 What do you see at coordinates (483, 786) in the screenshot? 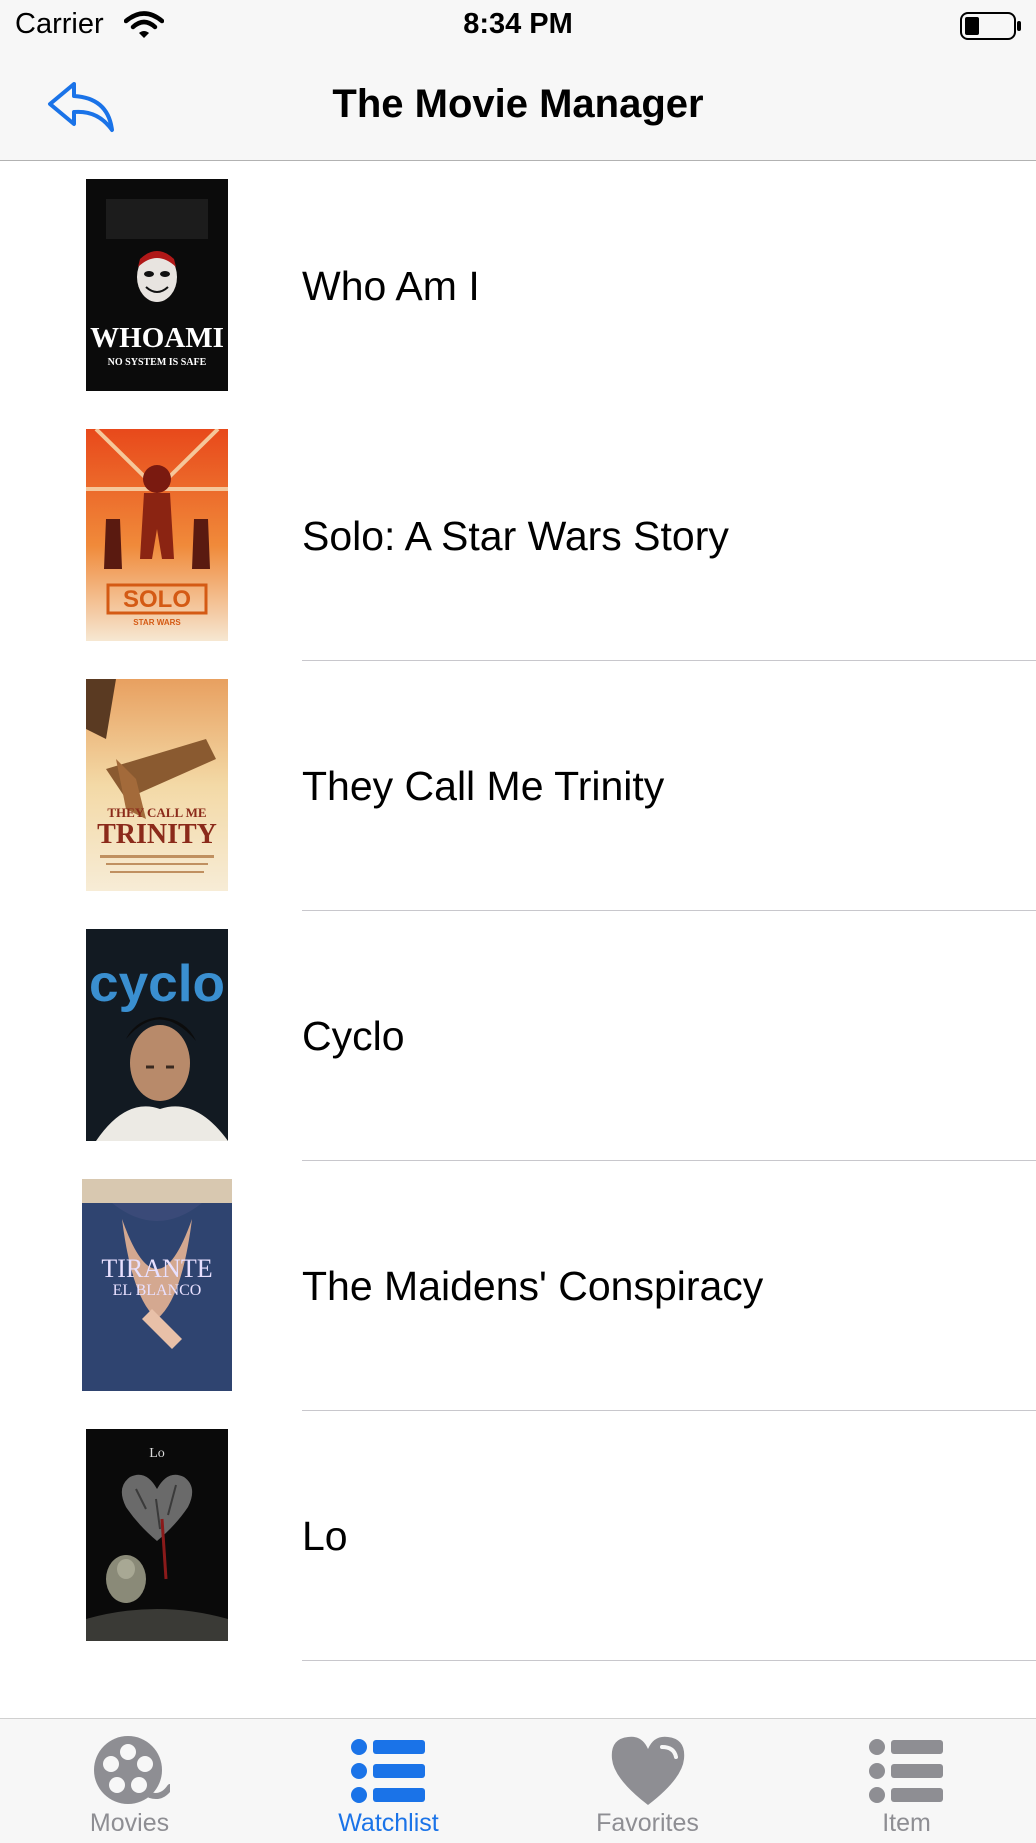
I see `movie-title: They Call Me Trinity` at bounding box center [483, 786].